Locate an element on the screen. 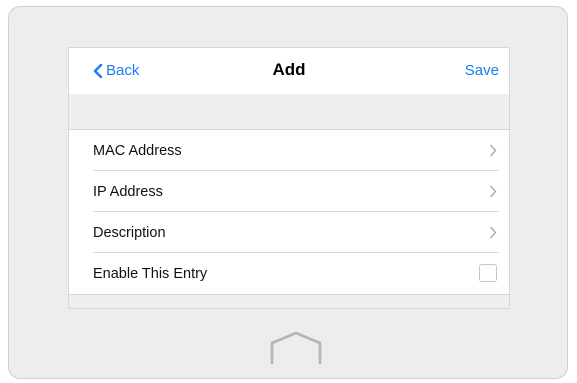 This screenshot has width=577, height=383. description-label: Description is located at coordinates (129, 232).